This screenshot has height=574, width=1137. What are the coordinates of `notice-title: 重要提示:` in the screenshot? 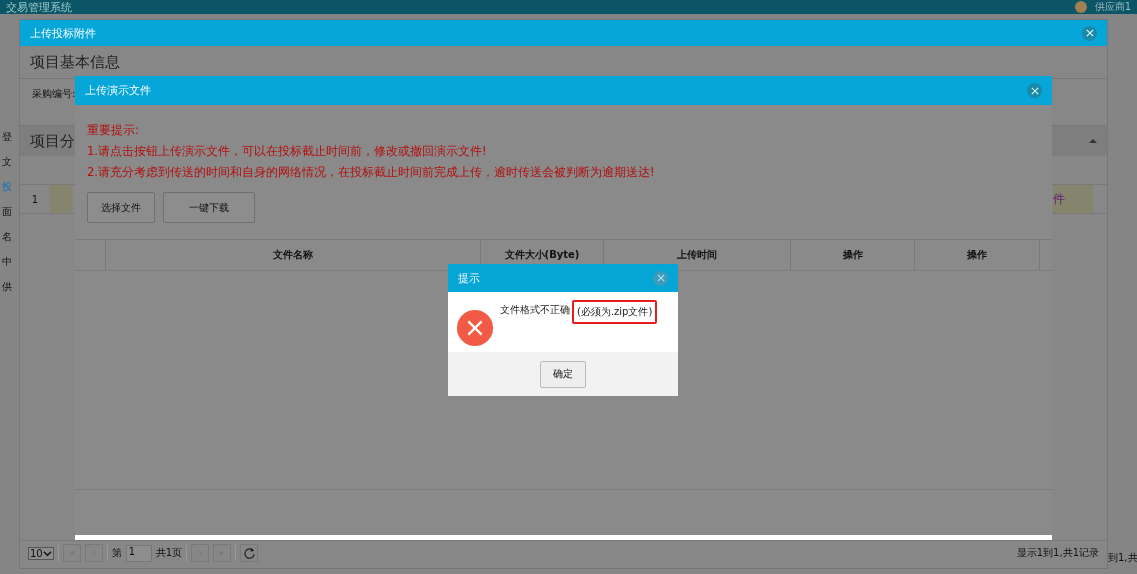 It's located at (113, 130).